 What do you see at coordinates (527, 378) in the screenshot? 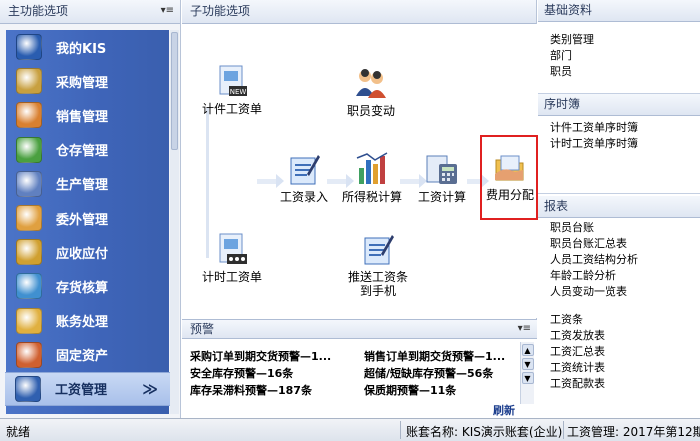
I see `scroll-down-icon: ▼` at bounding box center [527, 378].